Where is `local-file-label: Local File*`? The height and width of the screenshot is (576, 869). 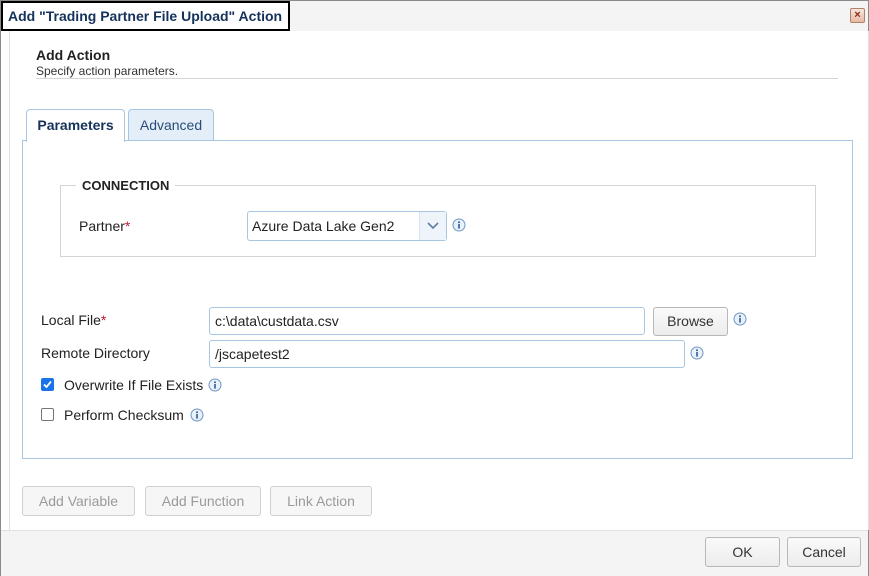
local-file-label: Local File* is located at coordinates (73, 320).